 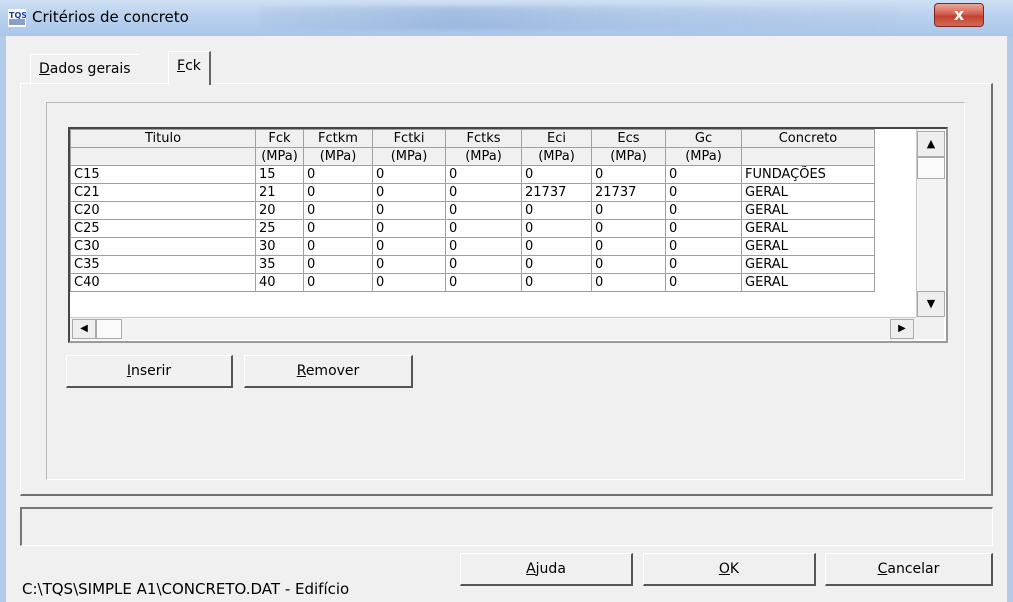 What do you see at coordinates (808, 138) in the screenshot?
I see `column-header: Concreto` at bounding box center [808, 138].